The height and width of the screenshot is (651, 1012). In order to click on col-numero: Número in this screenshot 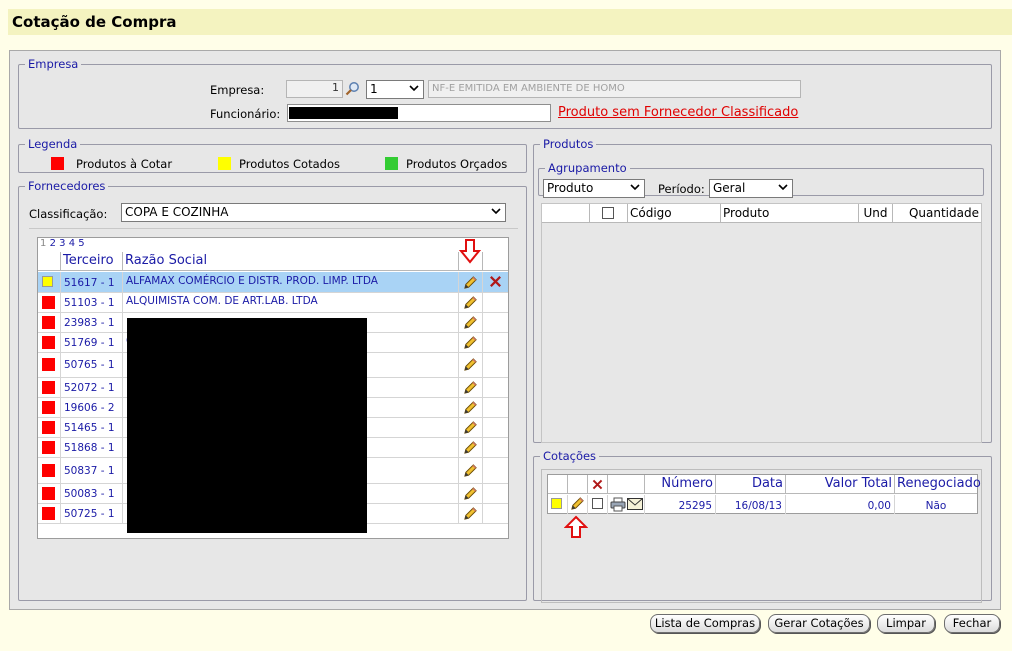, I will do `click(680, 484)`.